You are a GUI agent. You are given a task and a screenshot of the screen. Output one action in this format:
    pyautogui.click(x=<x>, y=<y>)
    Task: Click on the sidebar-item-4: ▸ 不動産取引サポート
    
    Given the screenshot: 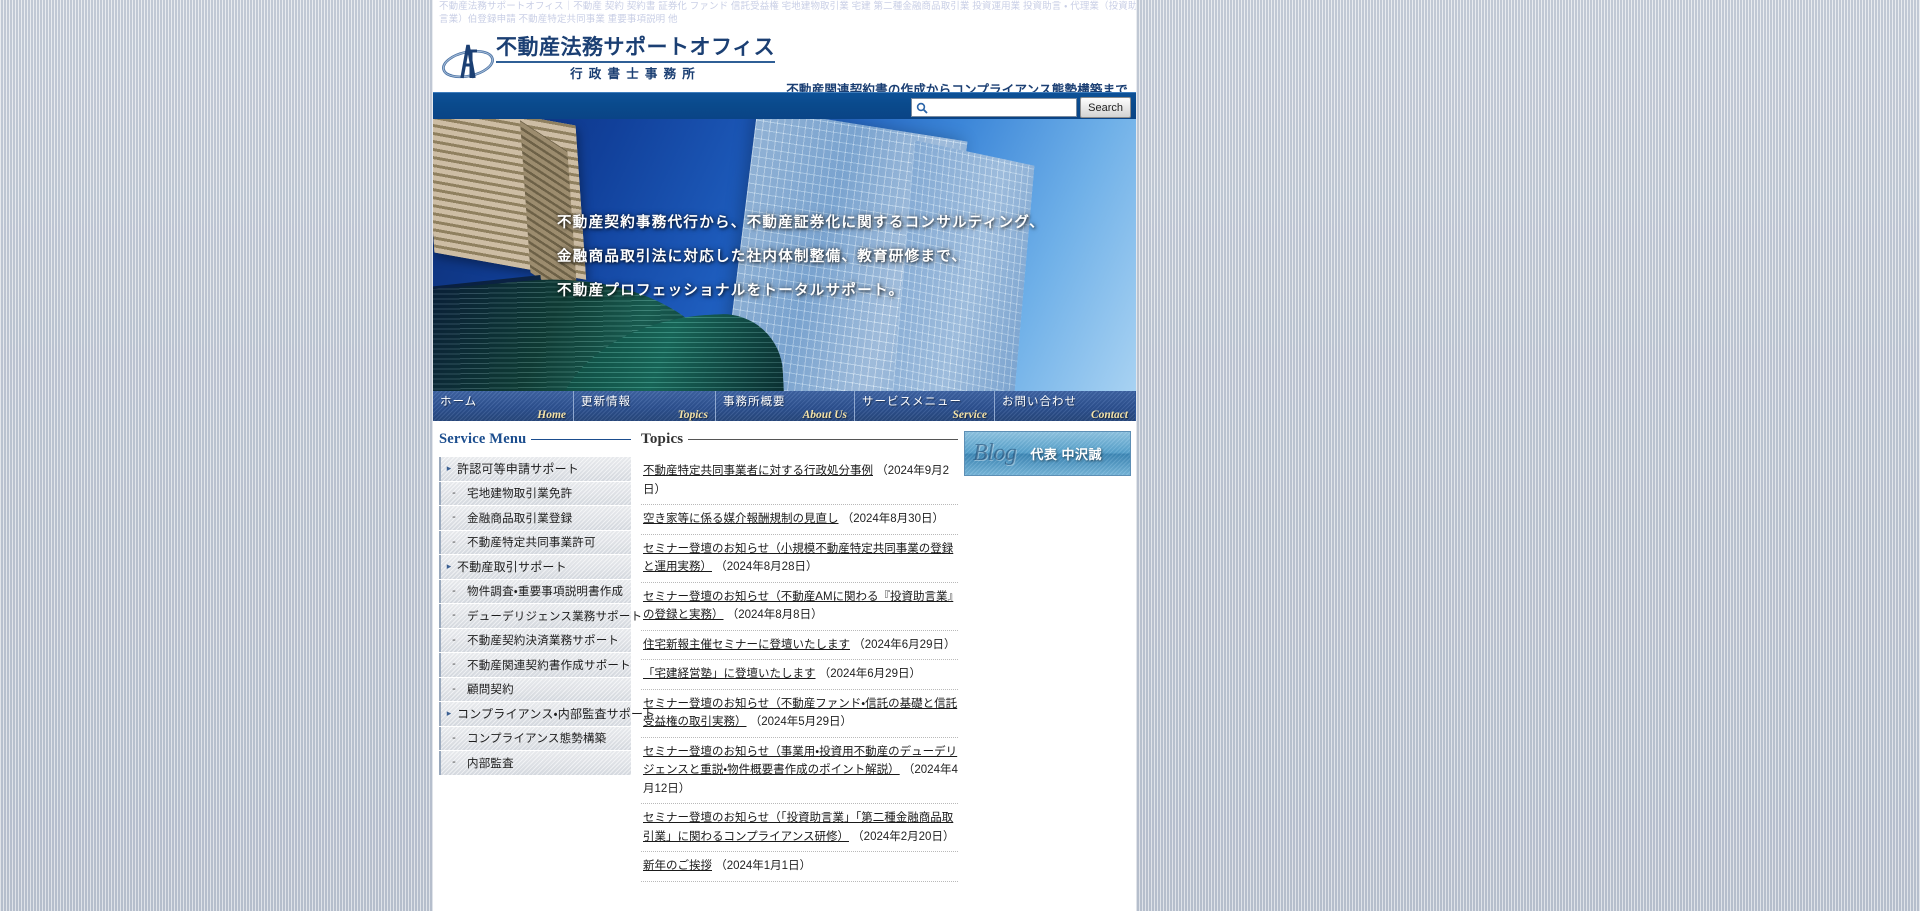 What is the action you would take?
    pyautogui.click(x=535, y=567)
    